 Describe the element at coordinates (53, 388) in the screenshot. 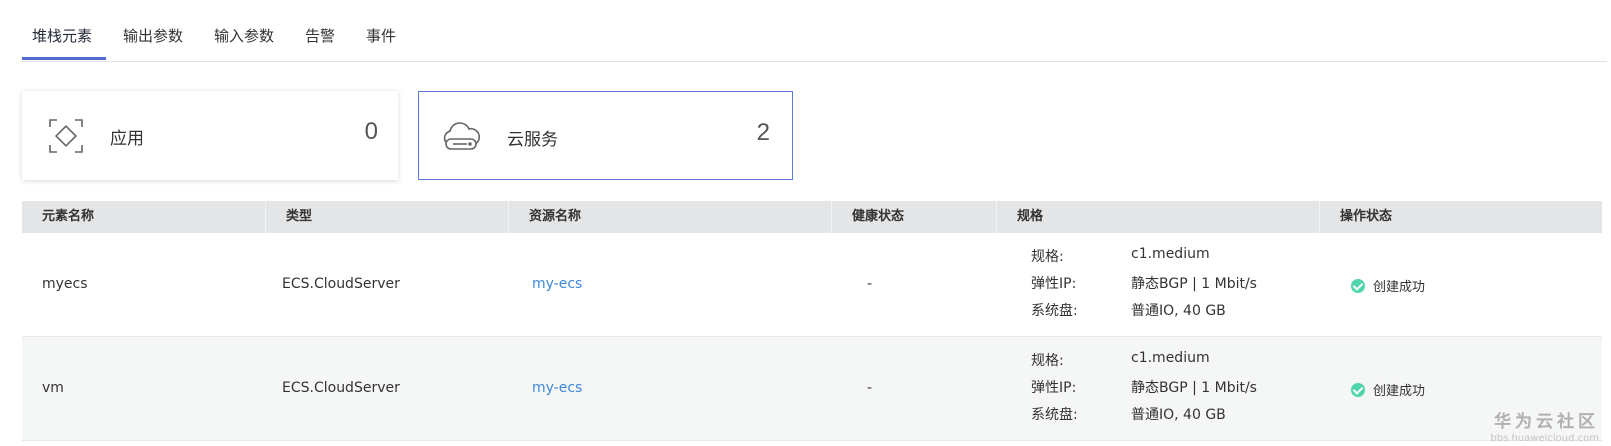

I see `element-name: vm` at that location.